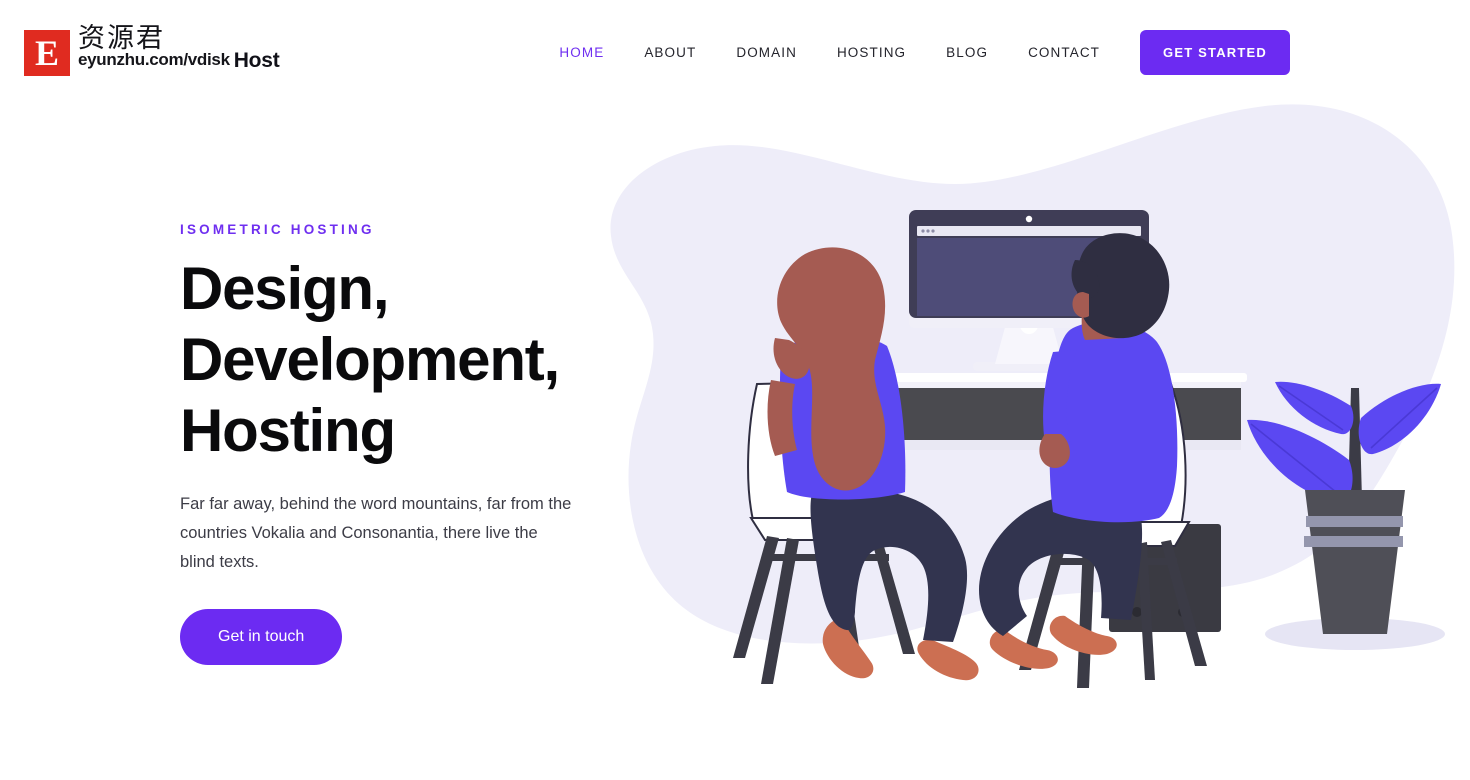 The height and width of the screenshot is (780, 1470). Describe the element at coordinates (261, 637) in the screenshot. I see `get-in-touch-button: Get in touch` at that location.